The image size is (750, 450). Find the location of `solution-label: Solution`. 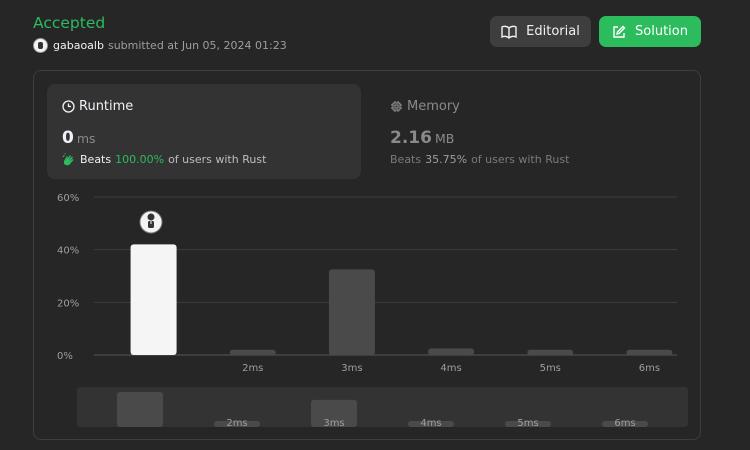

solution-label: Solution is located at coordinates (661, 31).